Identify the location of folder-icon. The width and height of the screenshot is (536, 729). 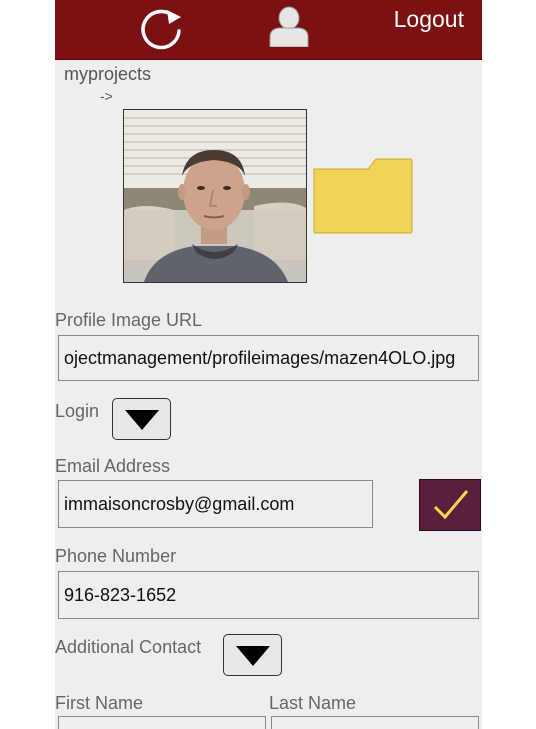
(363, 195).